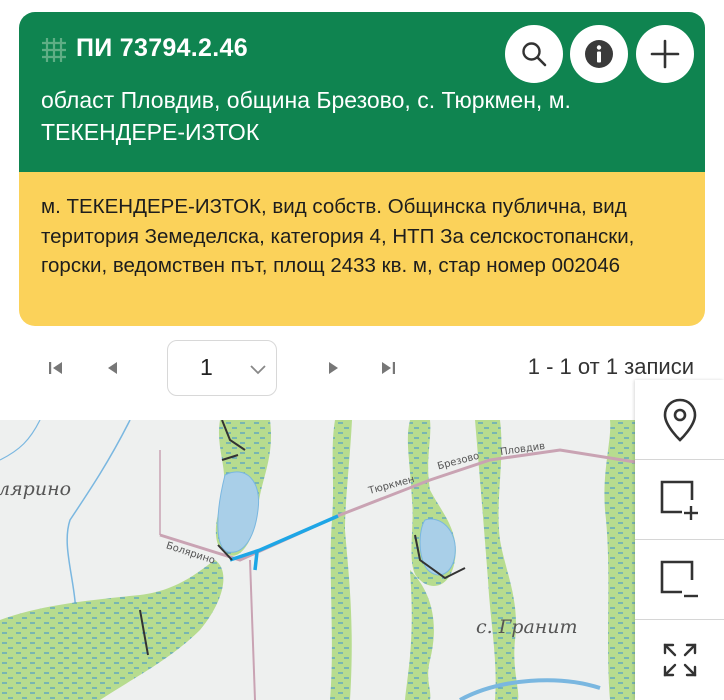  I want to click on add-button, so click(665, 54).